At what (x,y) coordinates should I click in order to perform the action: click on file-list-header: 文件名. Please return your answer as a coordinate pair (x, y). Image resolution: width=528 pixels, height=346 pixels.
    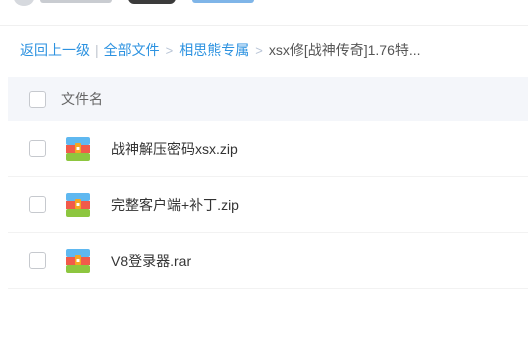
    Looking at the image, I should click on (268, 99).